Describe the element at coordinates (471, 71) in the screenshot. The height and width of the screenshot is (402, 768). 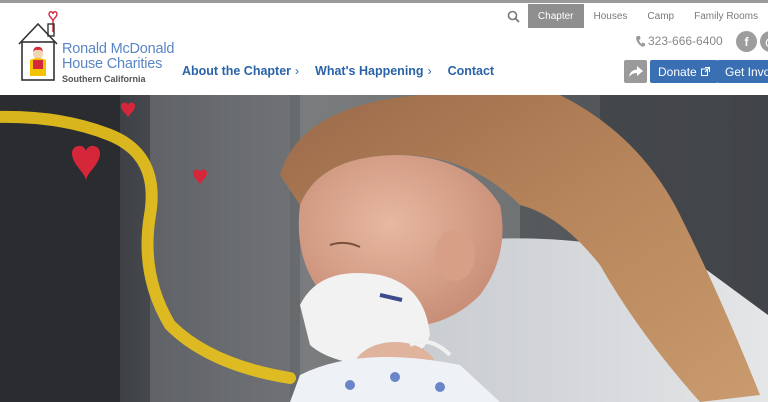
I see `nav-contact: Contact` at that location.